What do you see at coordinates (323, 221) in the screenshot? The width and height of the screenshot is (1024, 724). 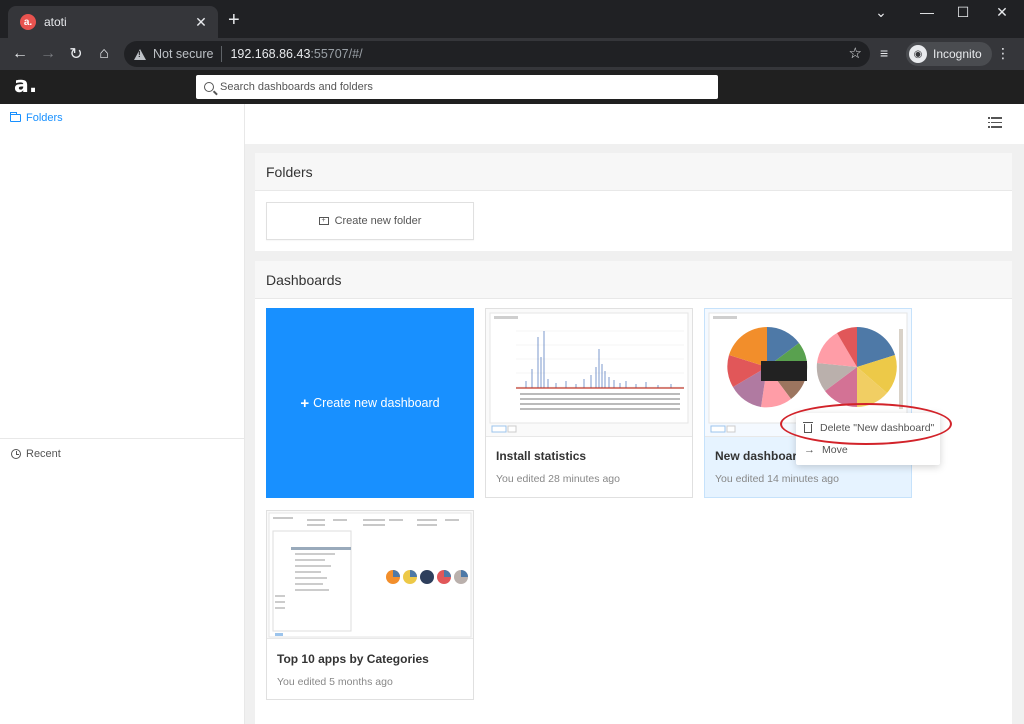 I see `folder-plus-icon: +` at bounding box center [323, 221].